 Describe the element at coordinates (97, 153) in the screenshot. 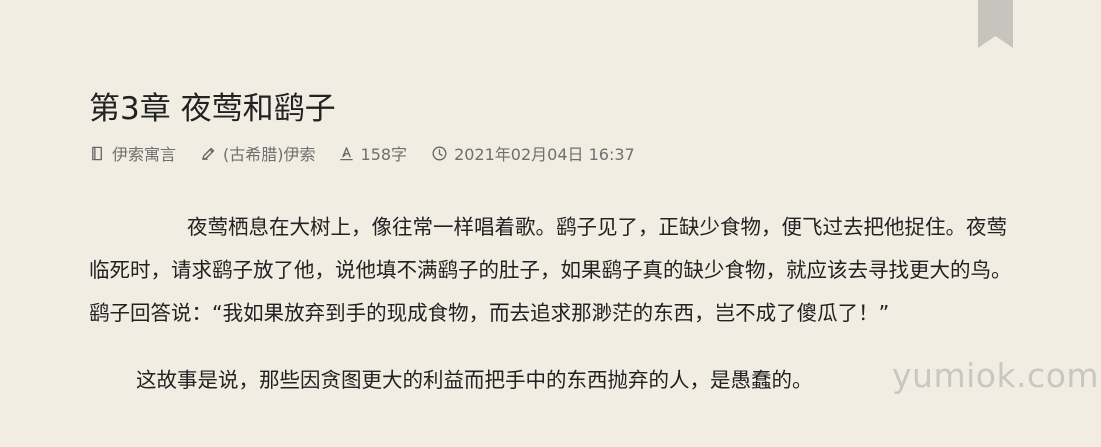

I see `book-icon` at that location.